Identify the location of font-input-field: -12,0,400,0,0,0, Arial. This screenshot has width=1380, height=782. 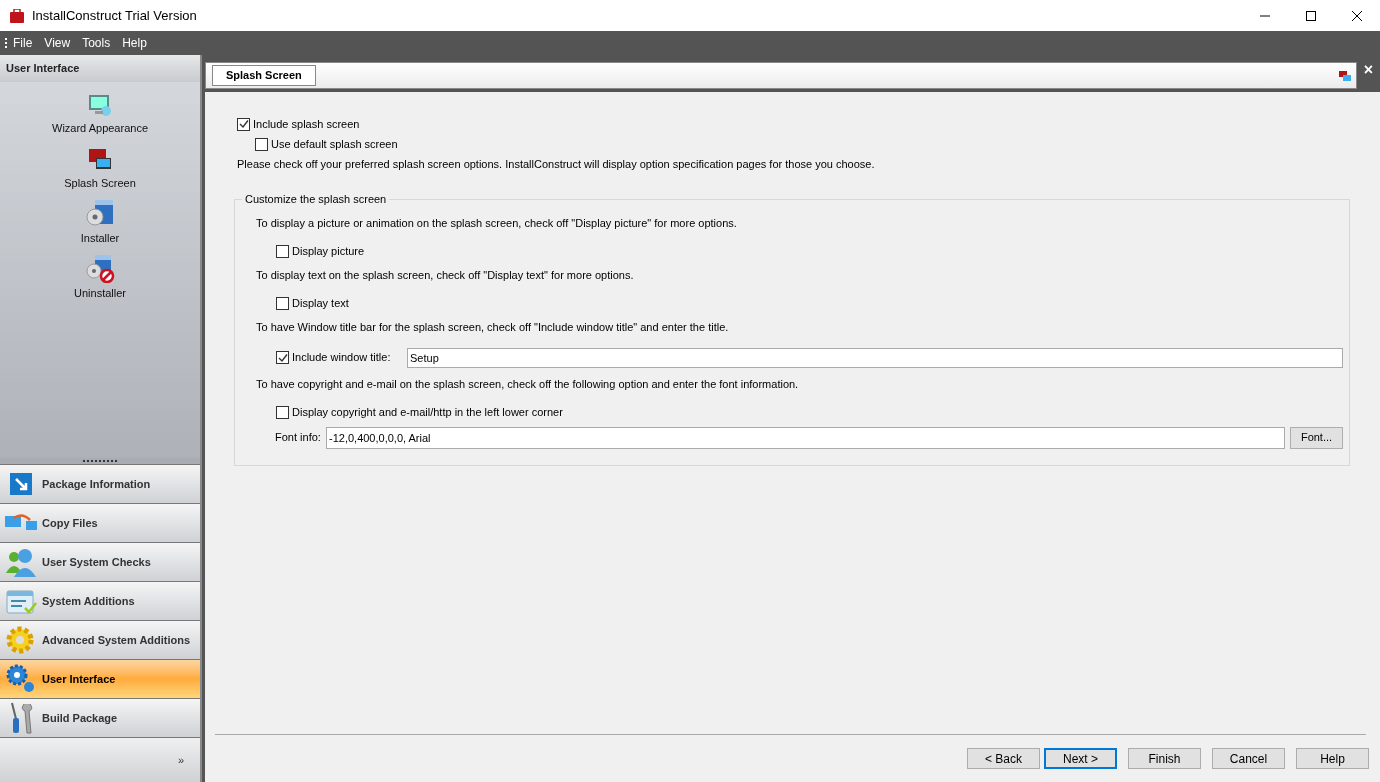
(805, 437).